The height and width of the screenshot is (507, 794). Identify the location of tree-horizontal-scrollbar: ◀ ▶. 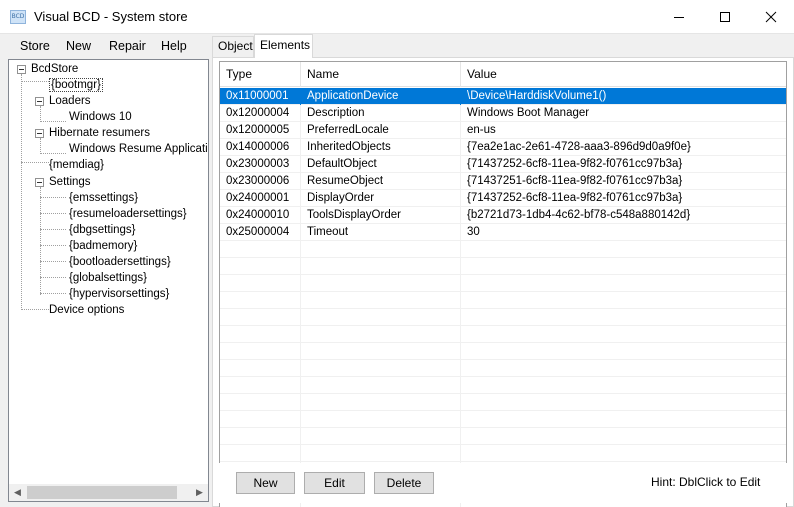
(108, 492).